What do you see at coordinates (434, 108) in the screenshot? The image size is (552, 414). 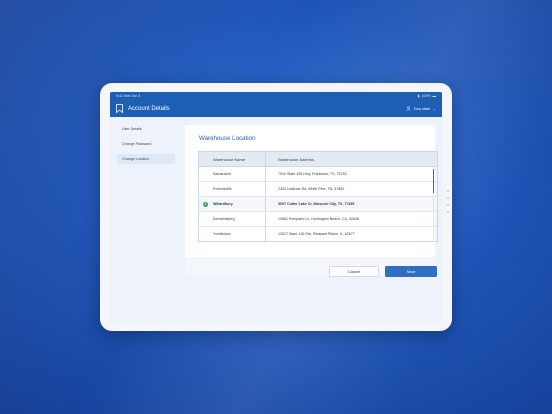 I see `chevron-down-icon: ⌄` at bounding box center [434, 108].